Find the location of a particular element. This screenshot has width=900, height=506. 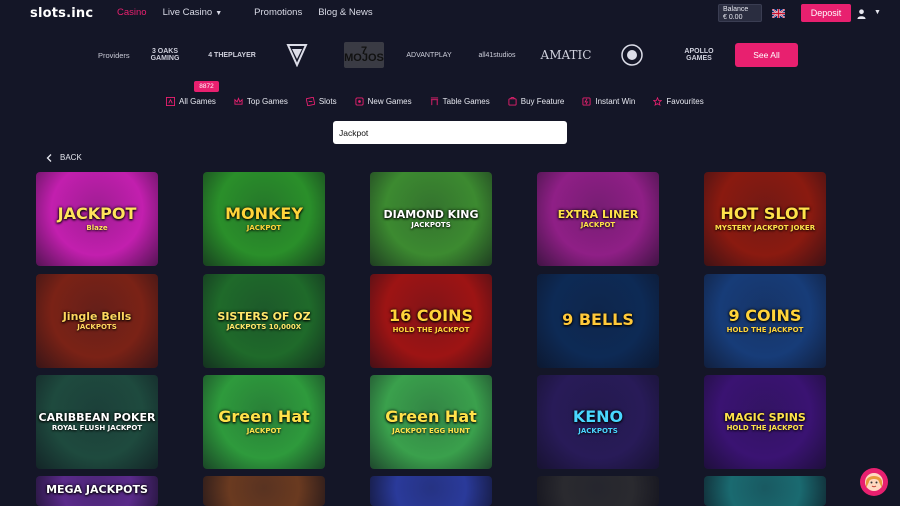

game-subtitle: JACKPOTS is located at coordinates (97, 327).